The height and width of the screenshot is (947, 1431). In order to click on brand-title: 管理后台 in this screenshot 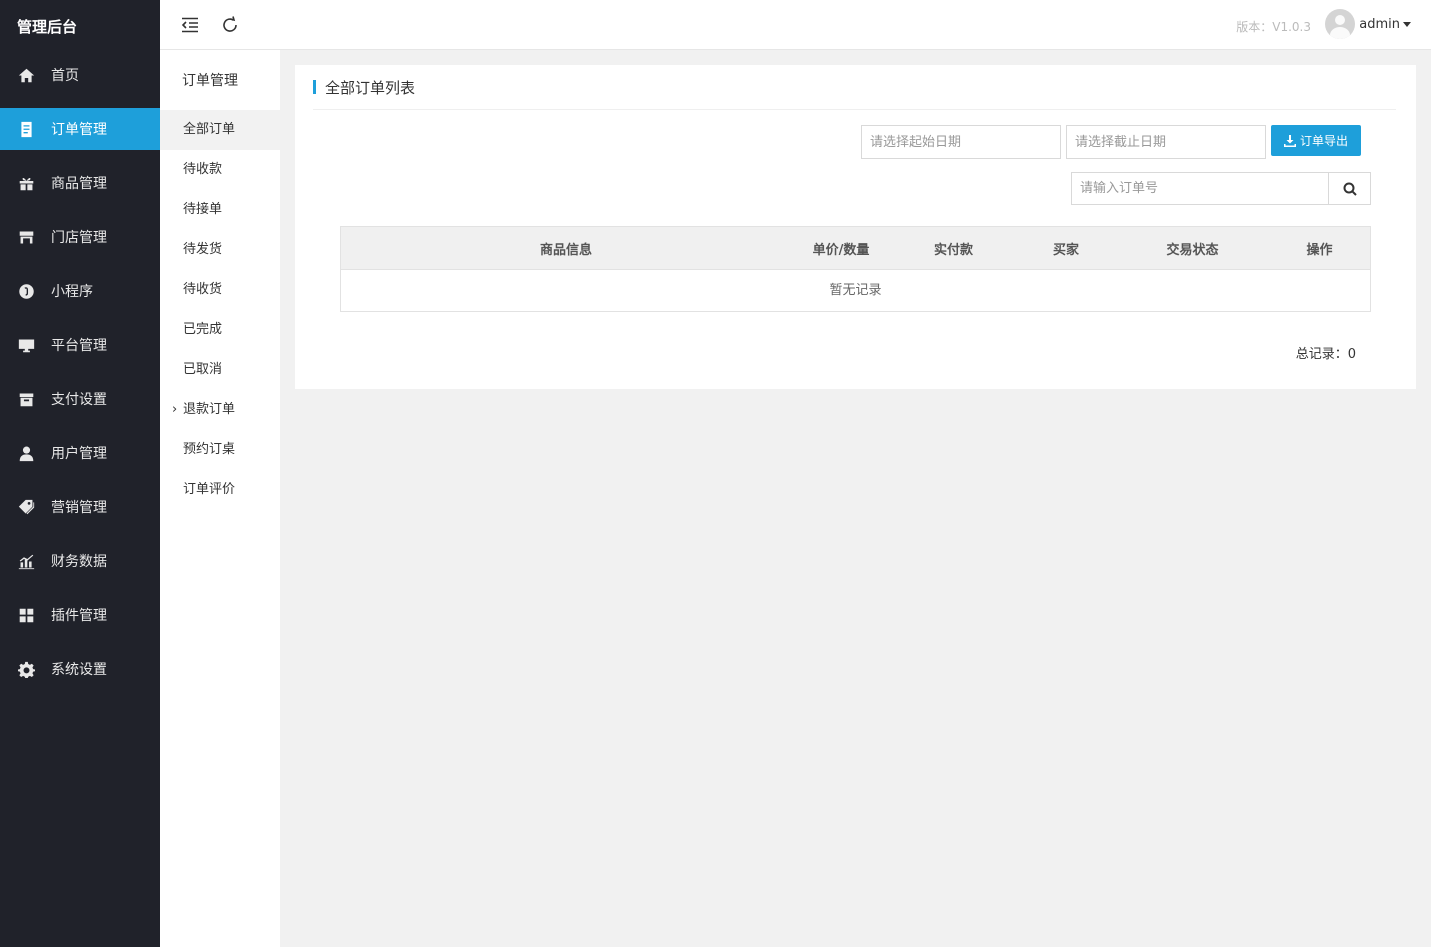, I will do `click(47, 27)`.